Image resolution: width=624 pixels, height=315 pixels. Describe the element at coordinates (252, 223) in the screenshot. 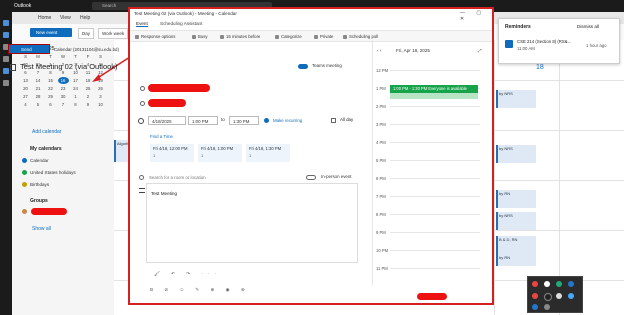

I see `body-editor` at that location.